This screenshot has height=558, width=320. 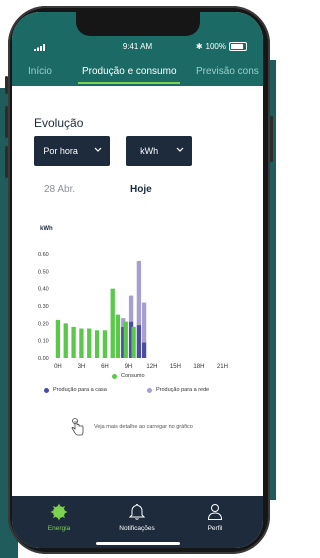 I want to click on period-select-value: Por hora, so click(x=60, y=151).